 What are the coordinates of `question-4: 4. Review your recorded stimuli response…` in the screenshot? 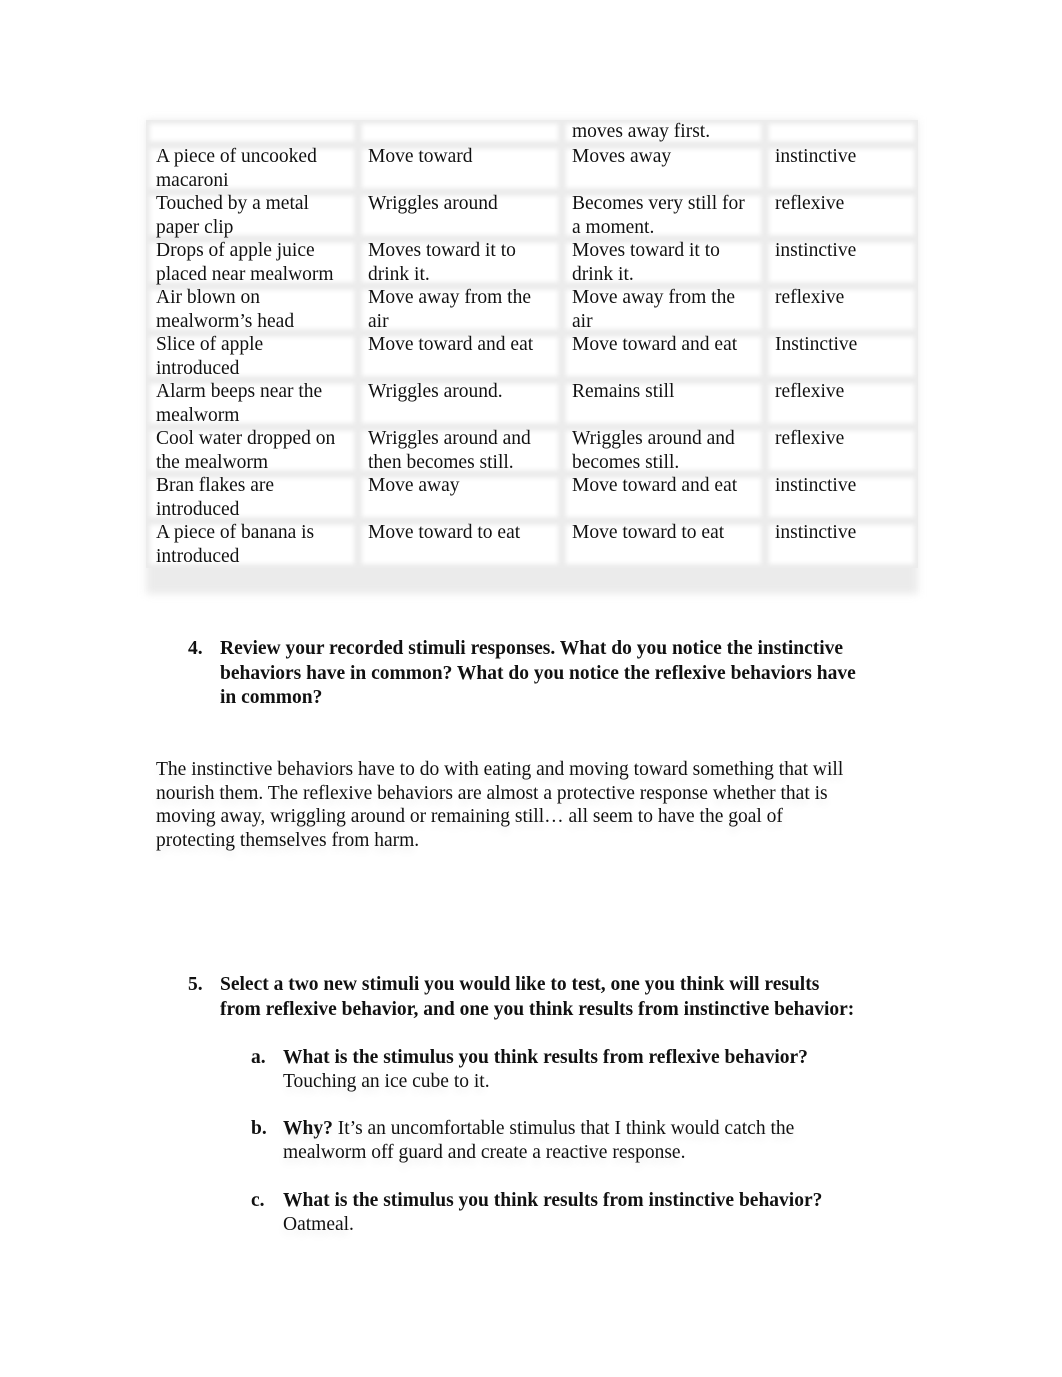 It's located at (553, 675).